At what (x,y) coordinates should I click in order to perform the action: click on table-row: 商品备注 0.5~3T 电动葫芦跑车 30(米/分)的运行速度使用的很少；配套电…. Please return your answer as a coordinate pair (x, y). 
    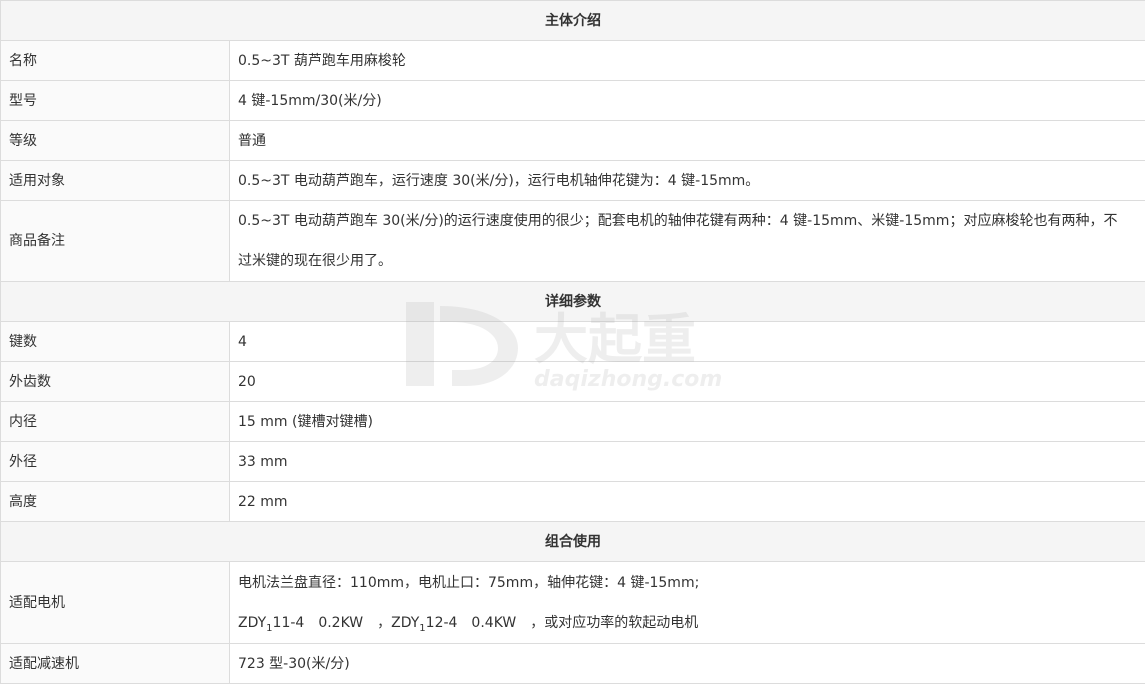
    Looking at the image, I should click on (572, 241).